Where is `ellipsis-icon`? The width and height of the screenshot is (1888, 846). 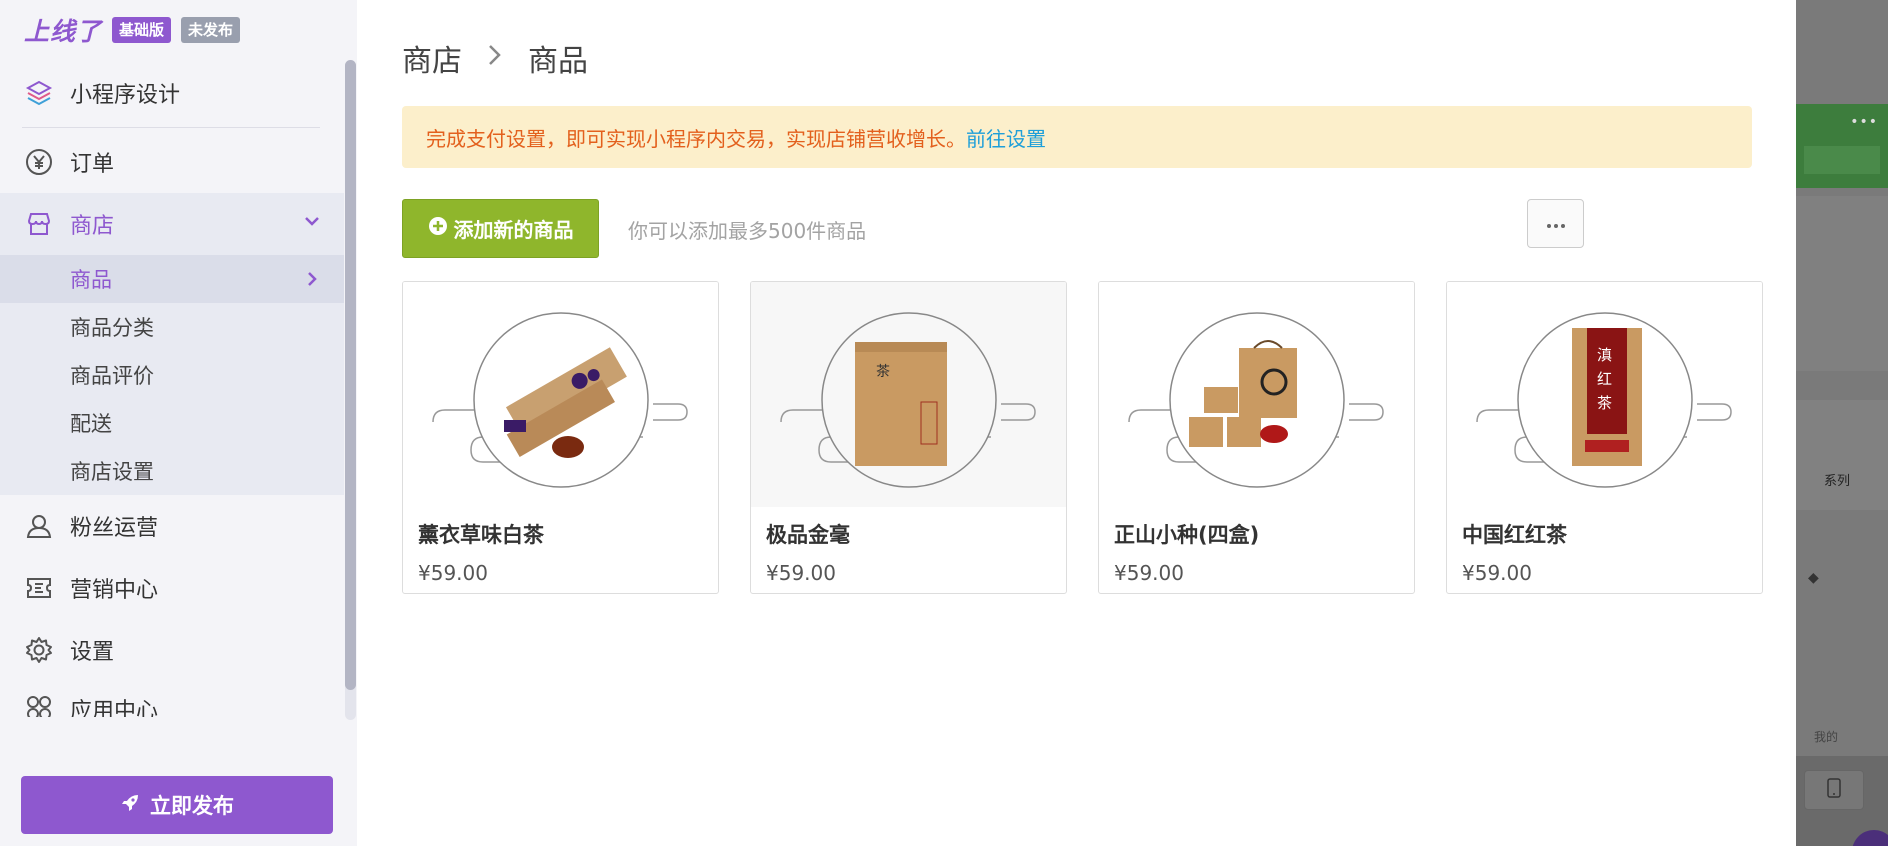
ellipsis-icon is located at coordinates (1556, 223).